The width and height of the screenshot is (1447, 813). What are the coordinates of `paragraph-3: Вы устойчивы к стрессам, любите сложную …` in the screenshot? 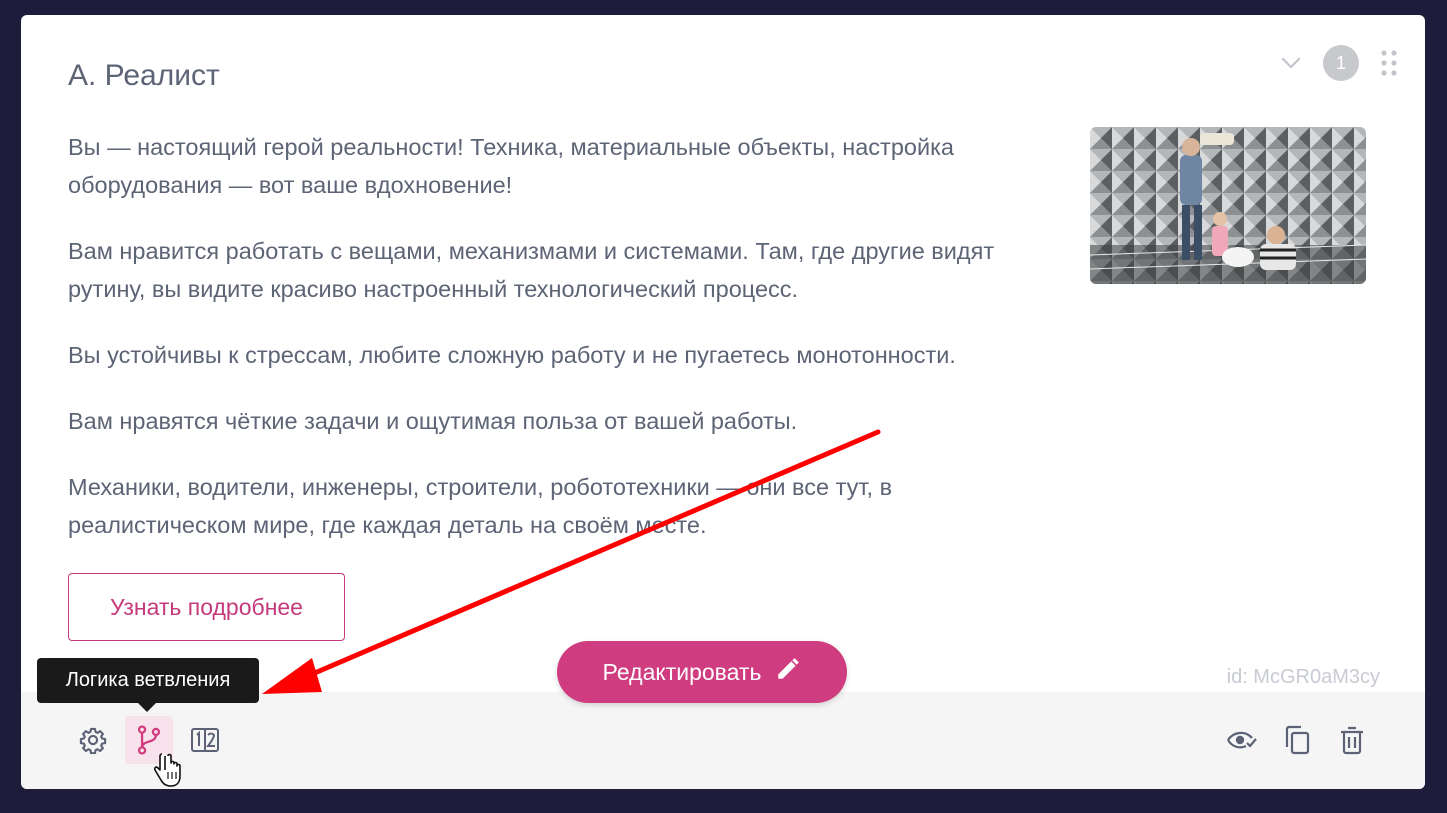 It's located at (512, 355).